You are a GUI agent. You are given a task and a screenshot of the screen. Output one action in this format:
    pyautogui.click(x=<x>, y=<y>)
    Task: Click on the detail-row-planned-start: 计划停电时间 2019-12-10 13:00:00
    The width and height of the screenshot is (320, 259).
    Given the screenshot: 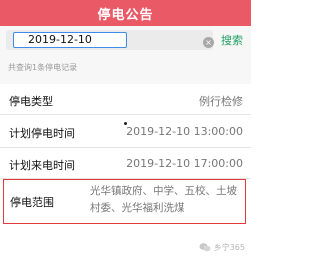 What is the action you would take?
    pyautogui.click(x=125, y=131)
    